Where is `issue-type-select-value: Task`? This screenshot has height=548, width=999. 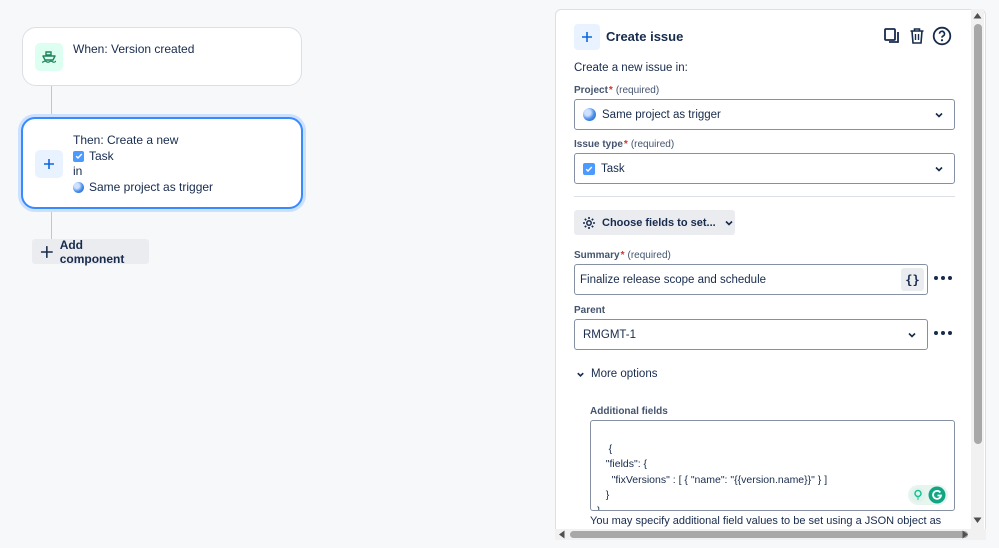 issue-type-select-value: Task is located at coordinates (613, 168).